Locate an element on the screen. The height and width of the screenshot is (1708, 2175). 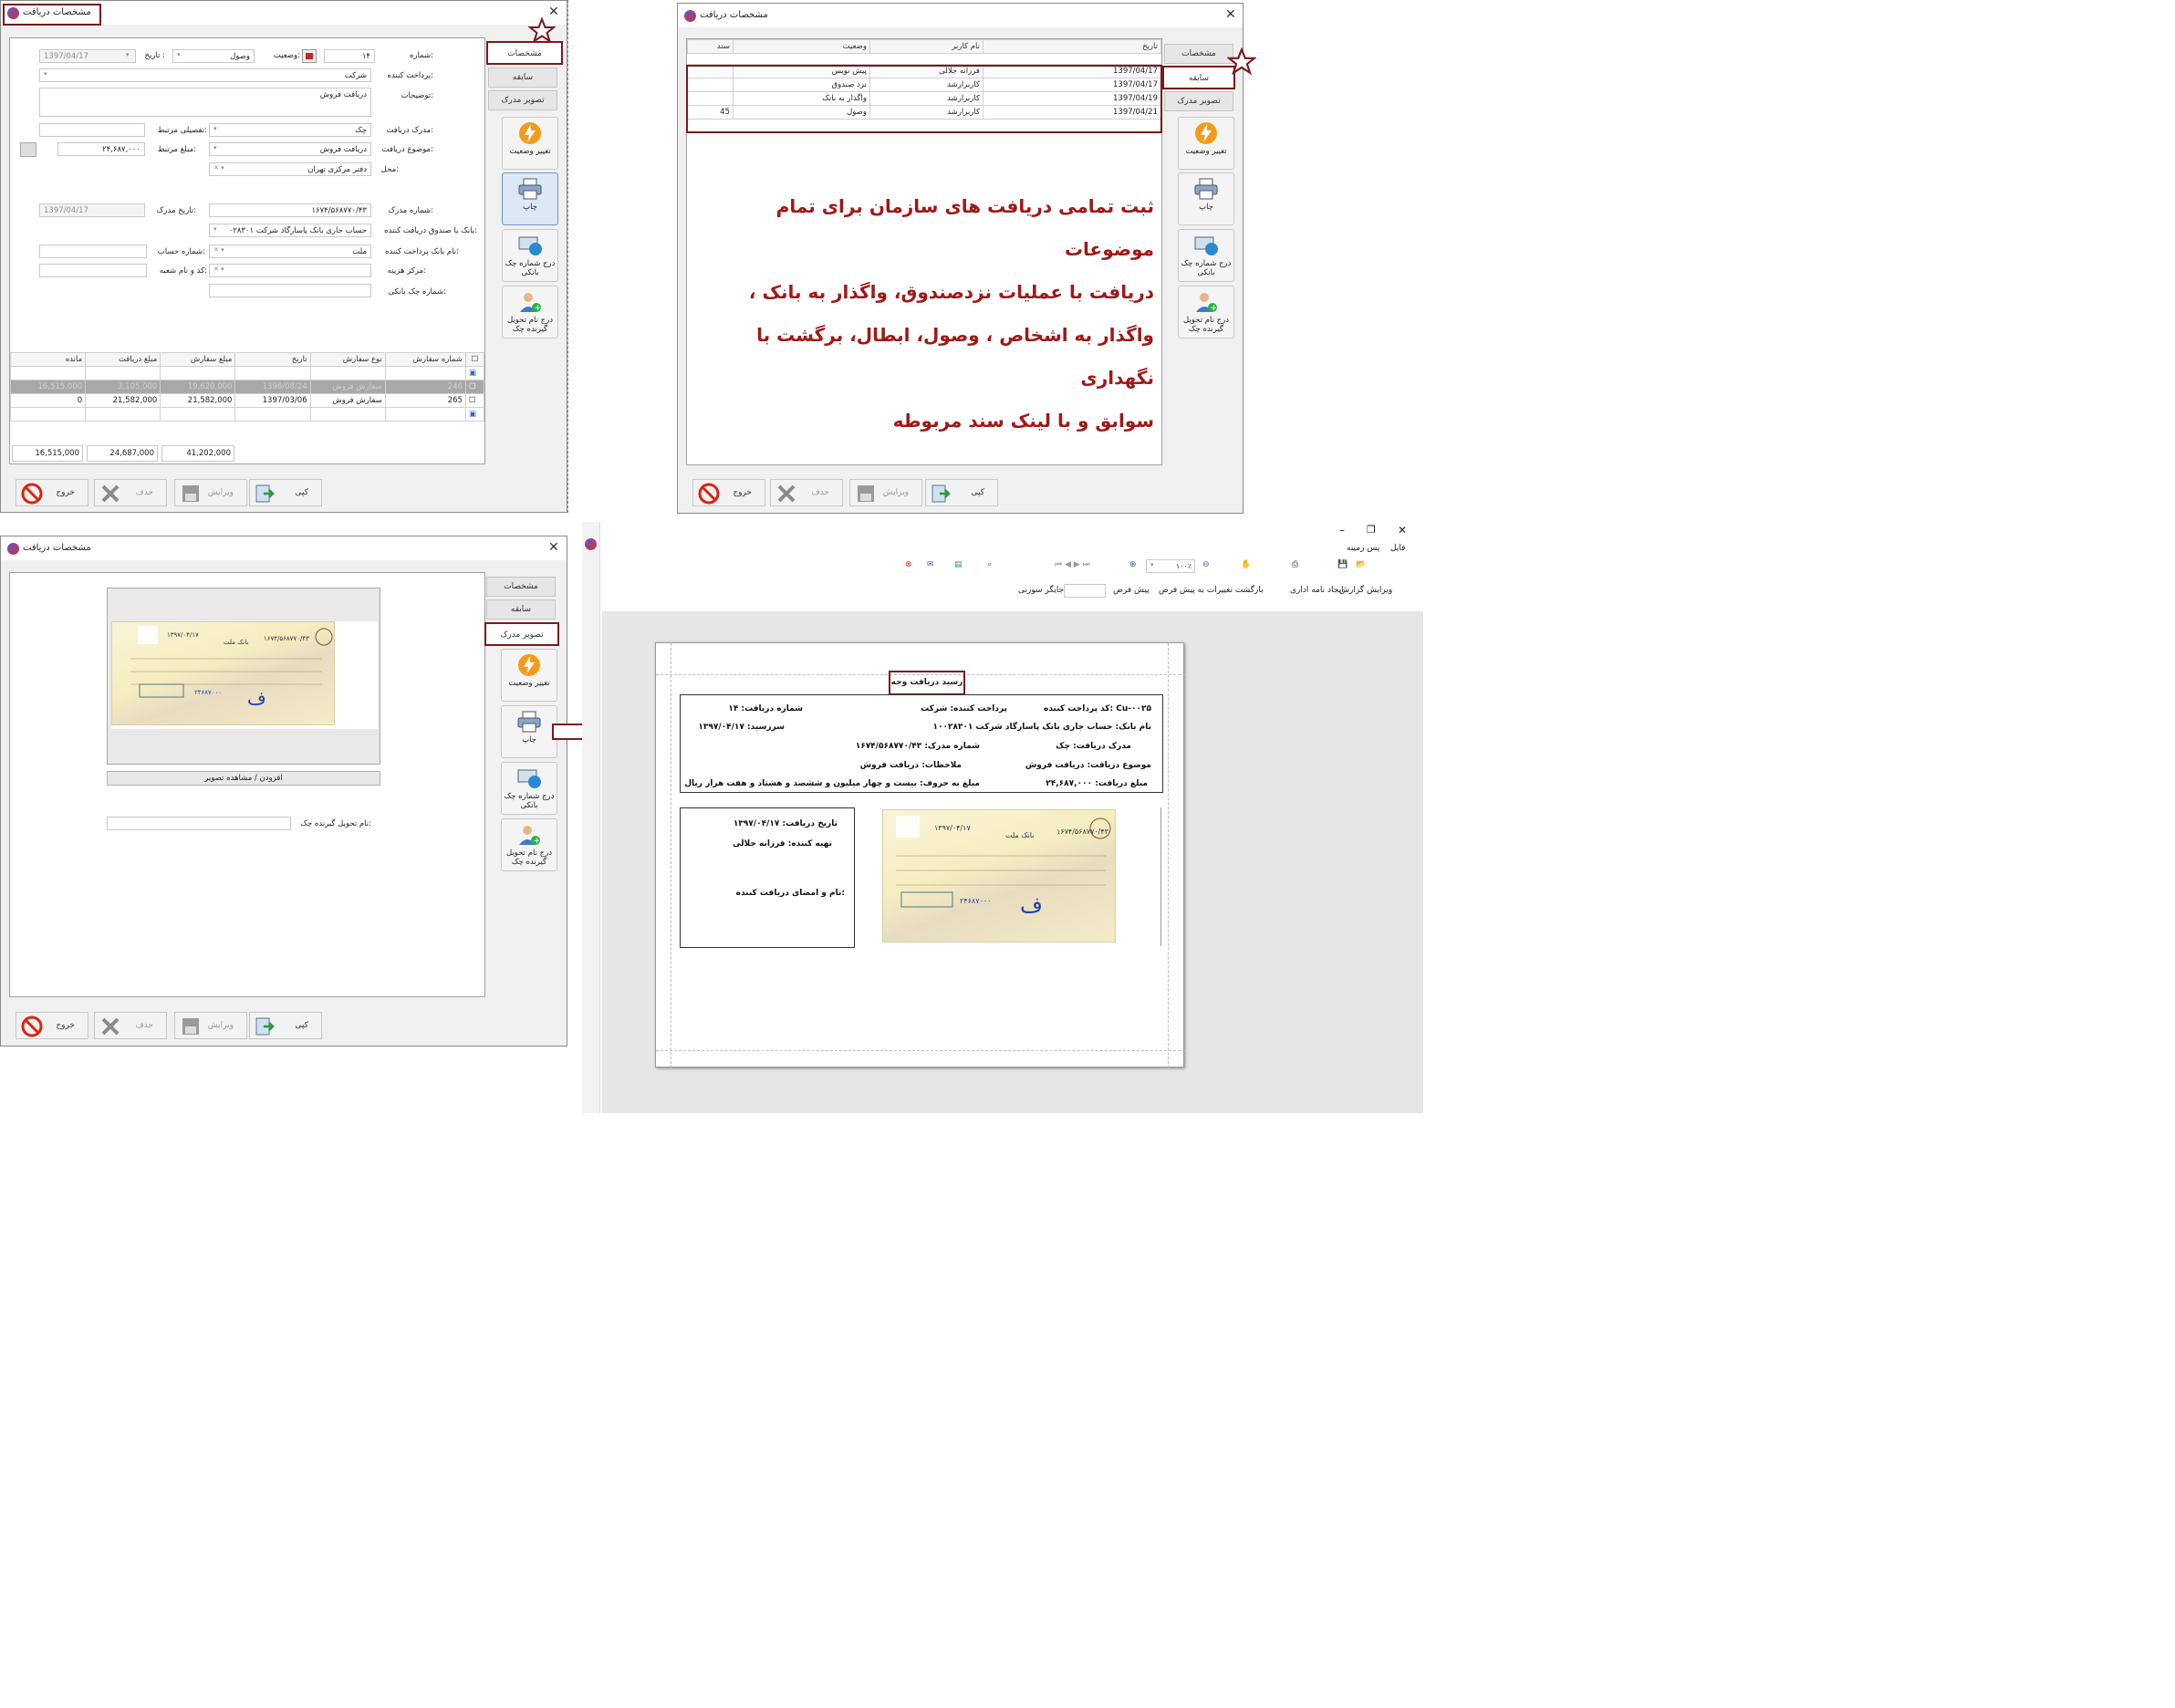
check-field is located at coordinates (290, 290).